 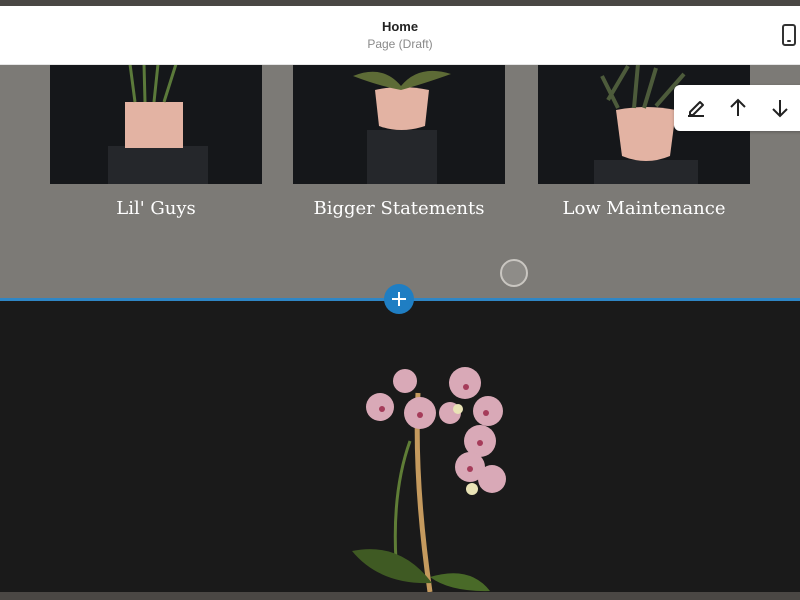 I want to click on category-label: Bigger Statements, so click(x=399, y=208).